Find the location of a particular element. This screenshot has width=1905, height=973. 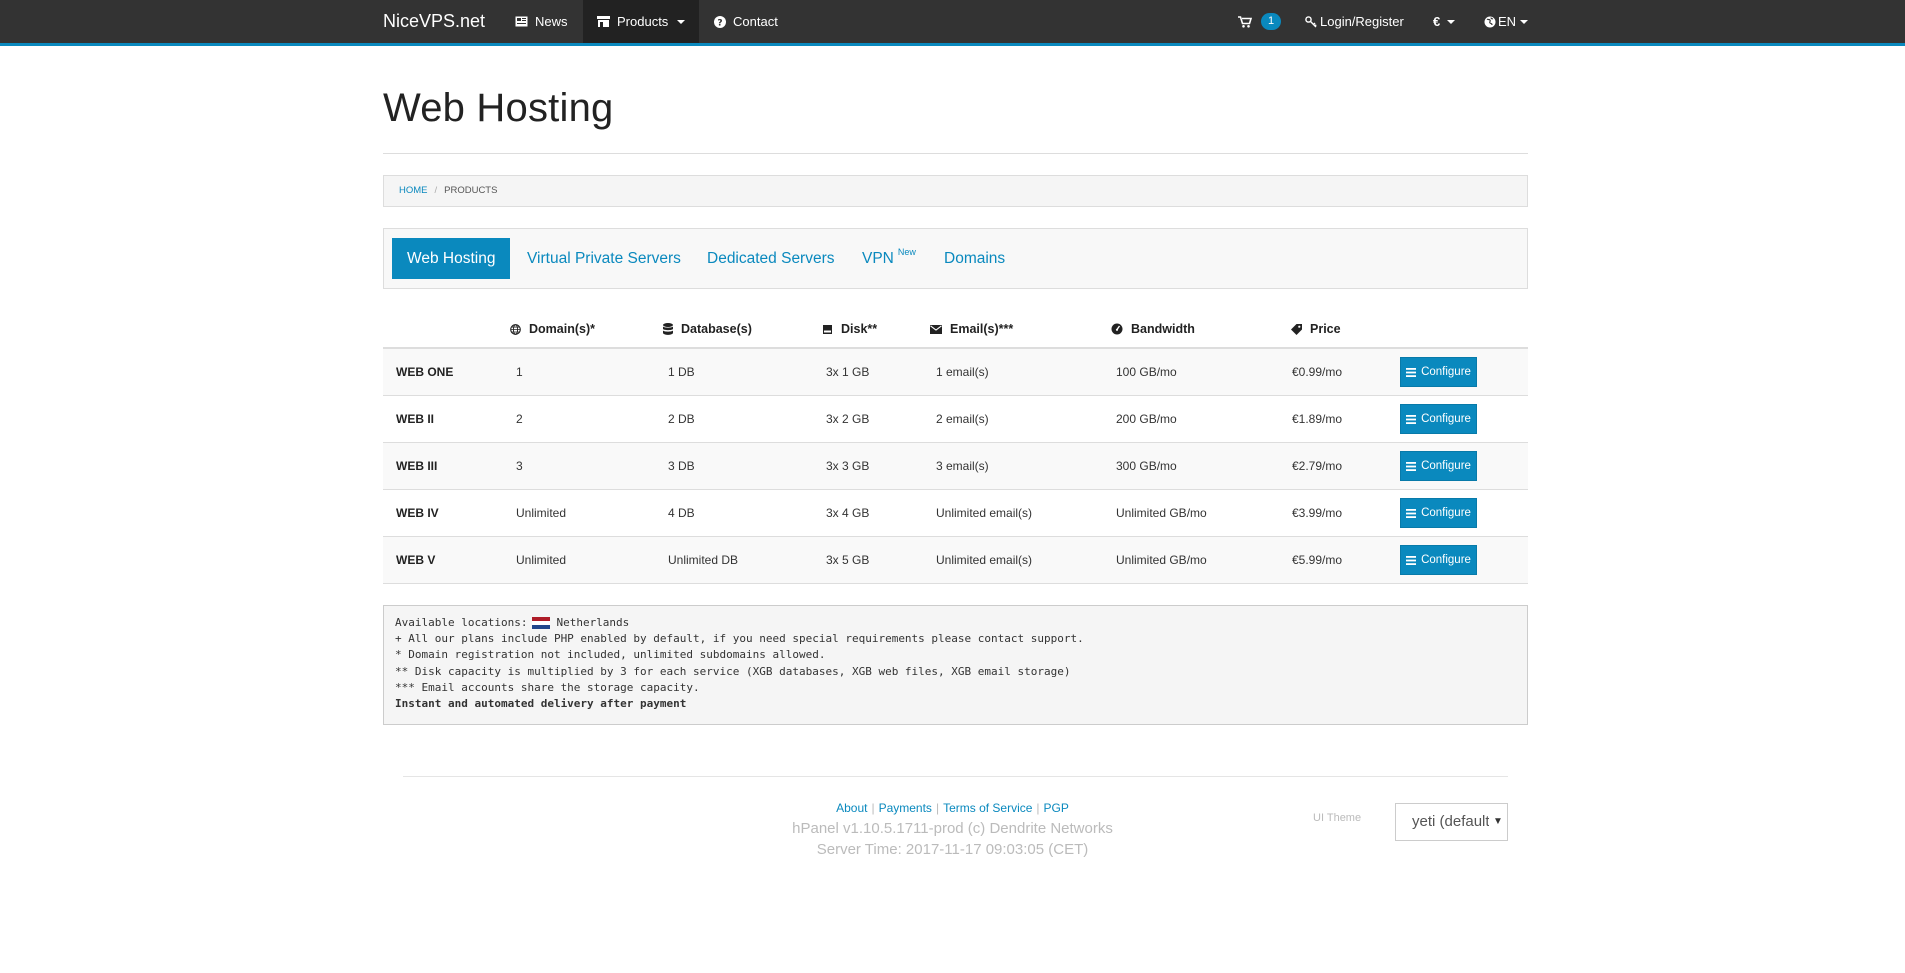

plan-domains: 3 is located at coordinates (519, 466).